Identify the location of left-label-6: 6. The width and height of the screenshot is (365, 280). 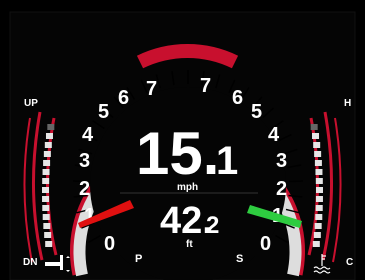
(123, 98).